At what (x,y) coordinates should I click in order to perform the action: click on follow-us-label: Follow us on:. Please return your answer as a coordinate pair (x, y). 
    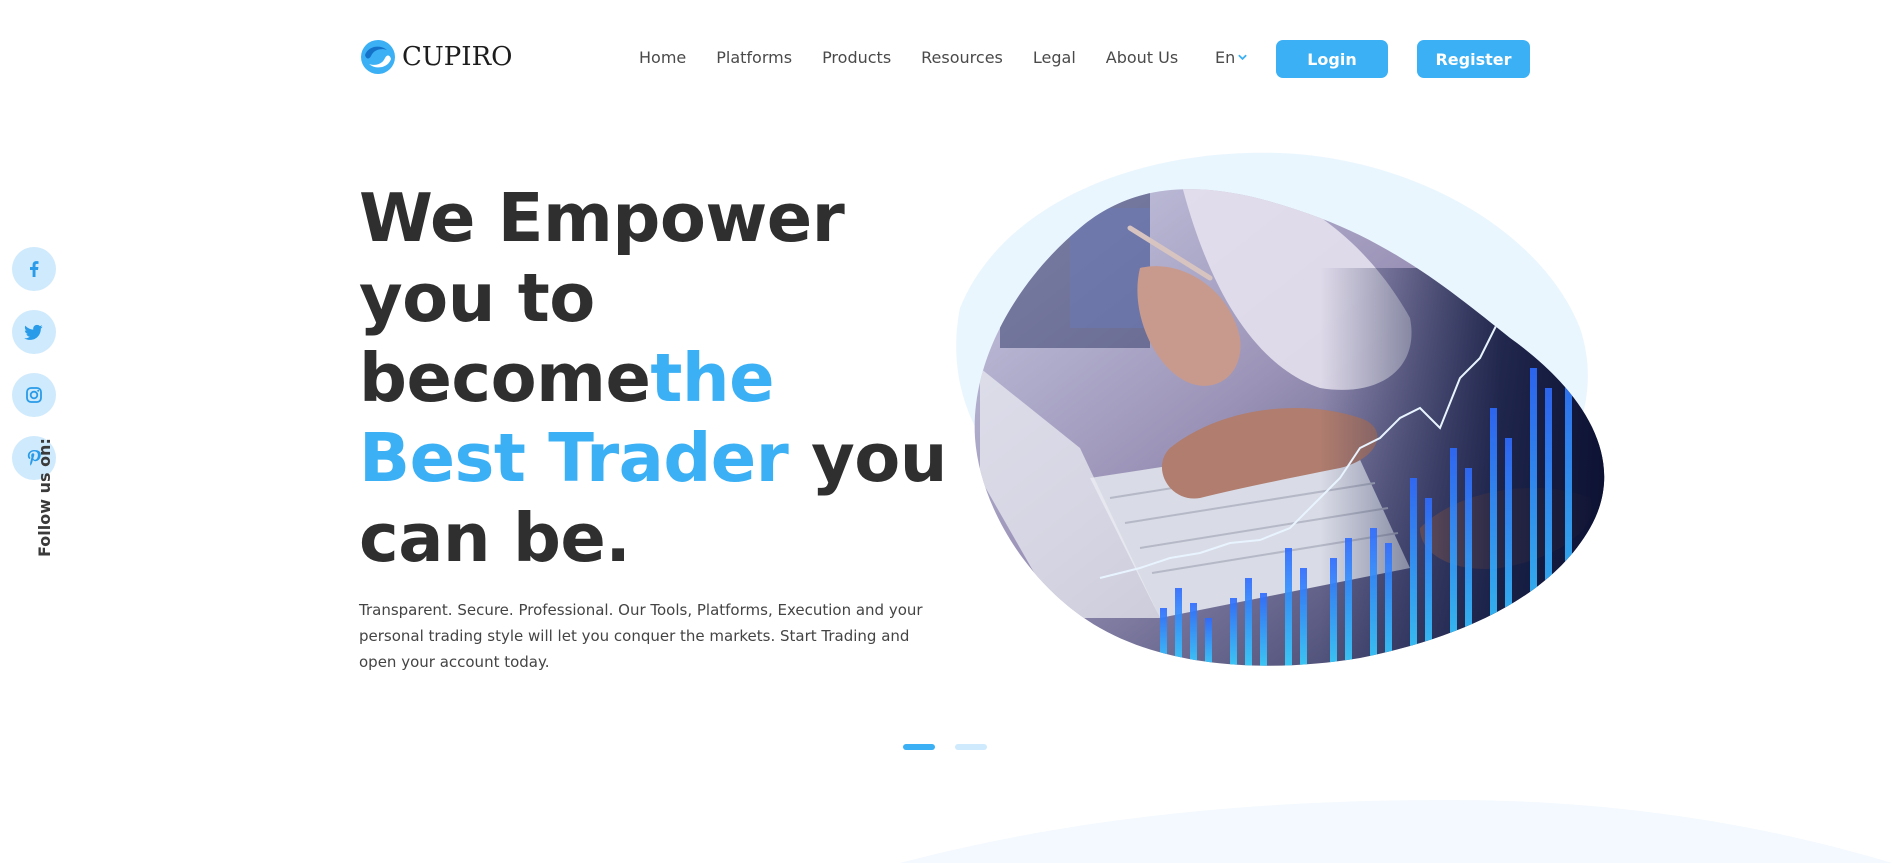
    Looking at the image, I should click on (44, 497).